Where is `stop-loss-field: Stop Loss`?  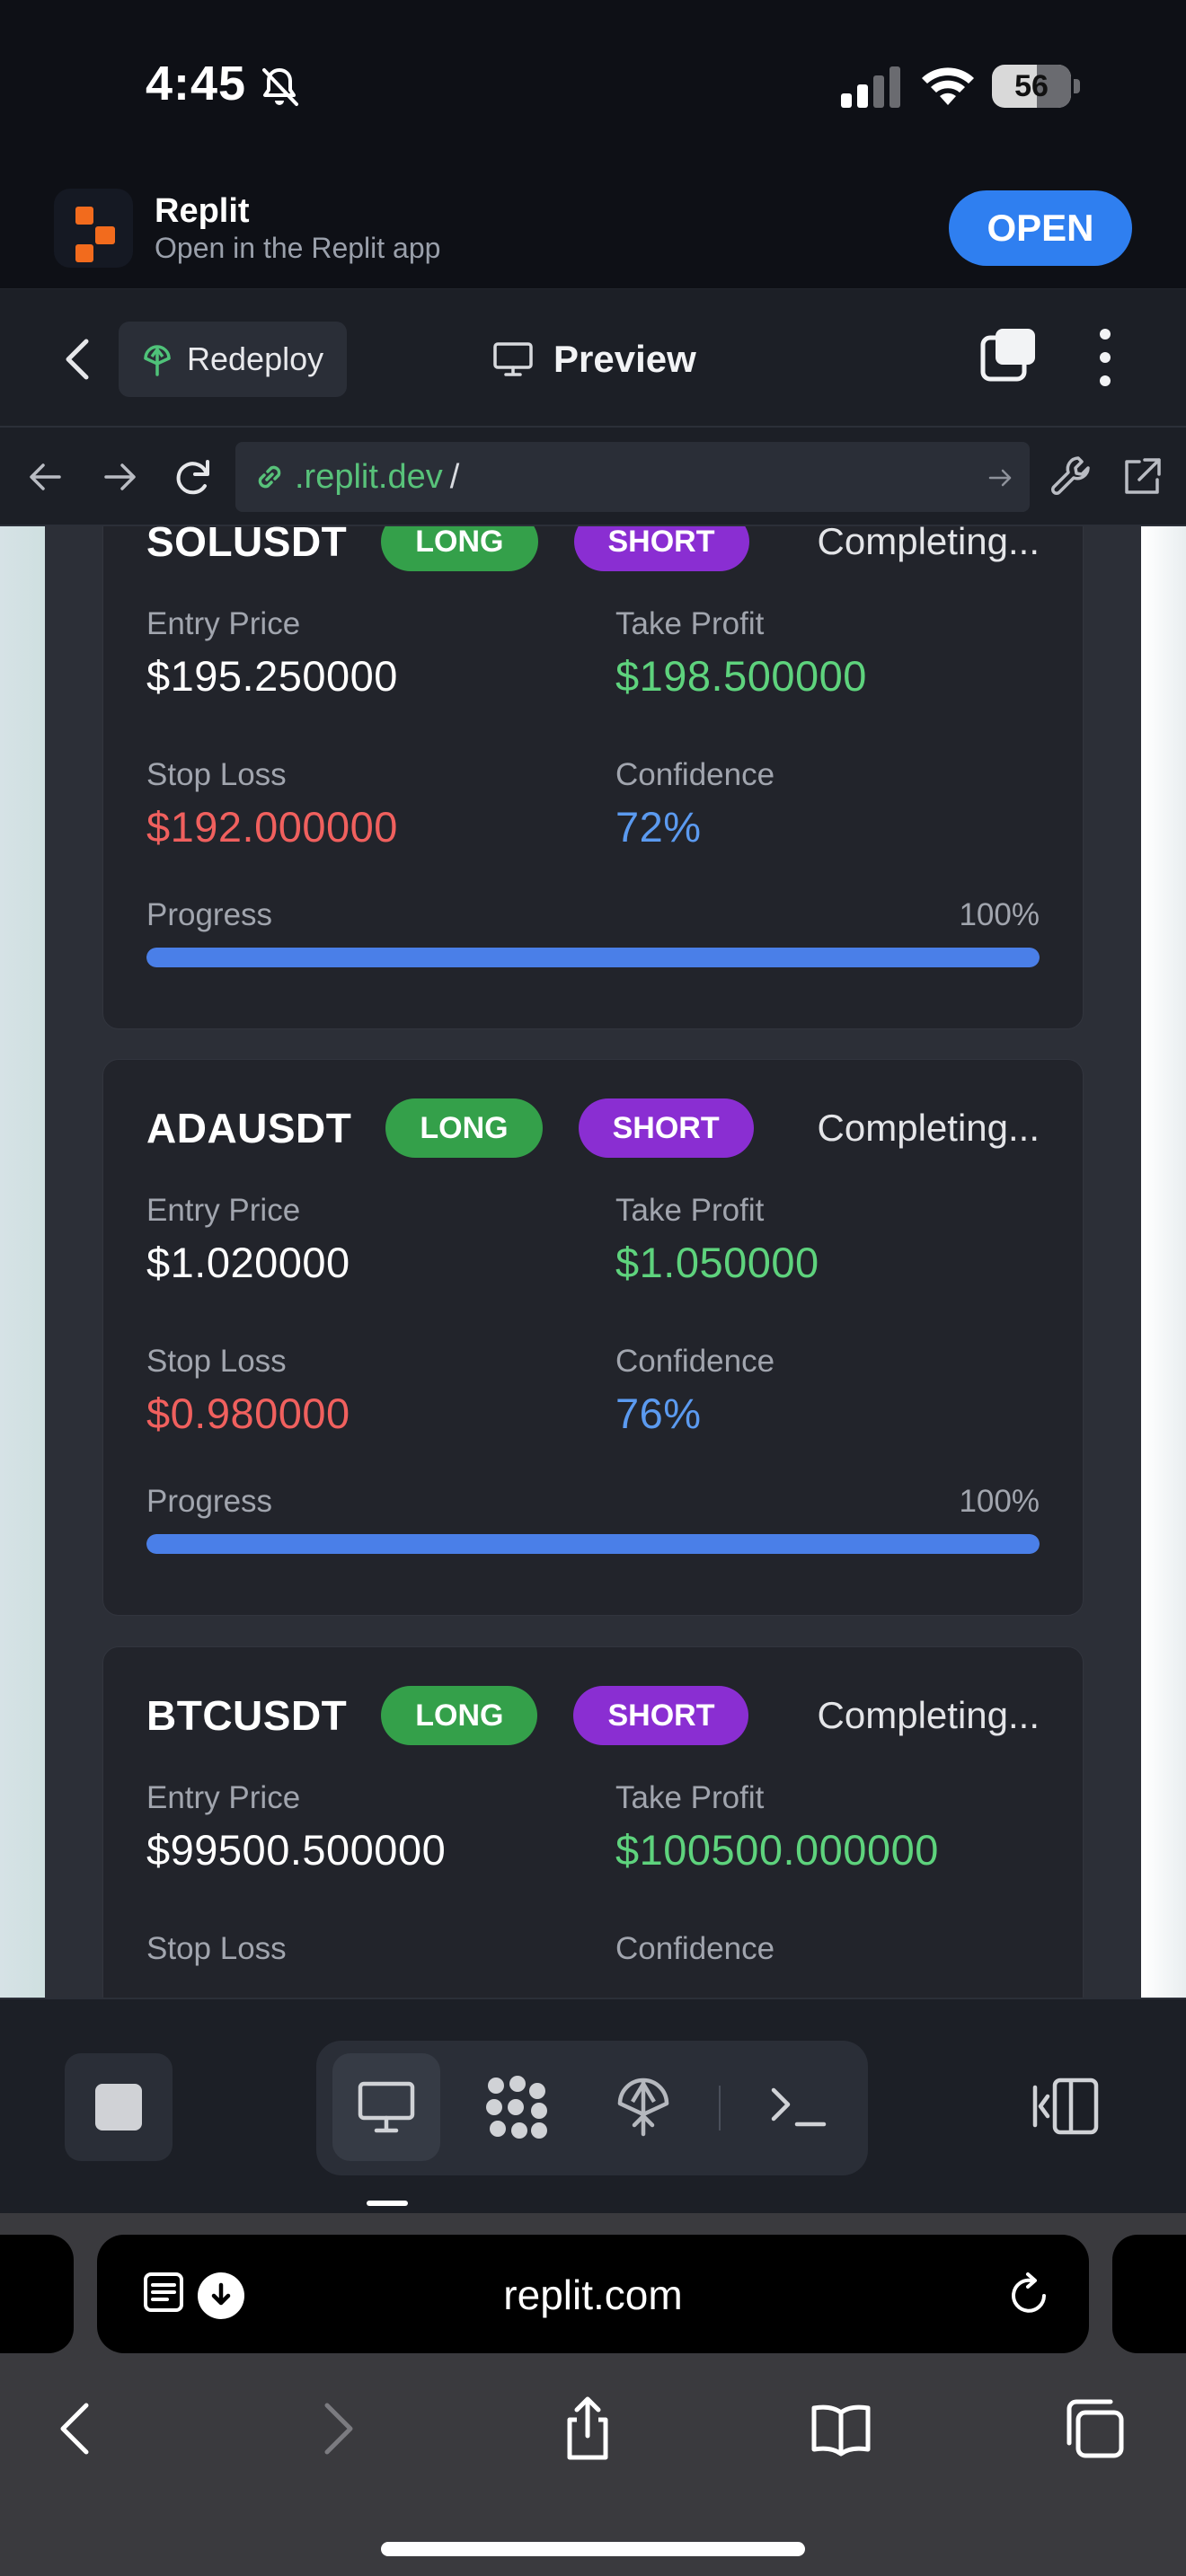 stop-loss-field: Stop Loss is located at coordinates (216, 1949).